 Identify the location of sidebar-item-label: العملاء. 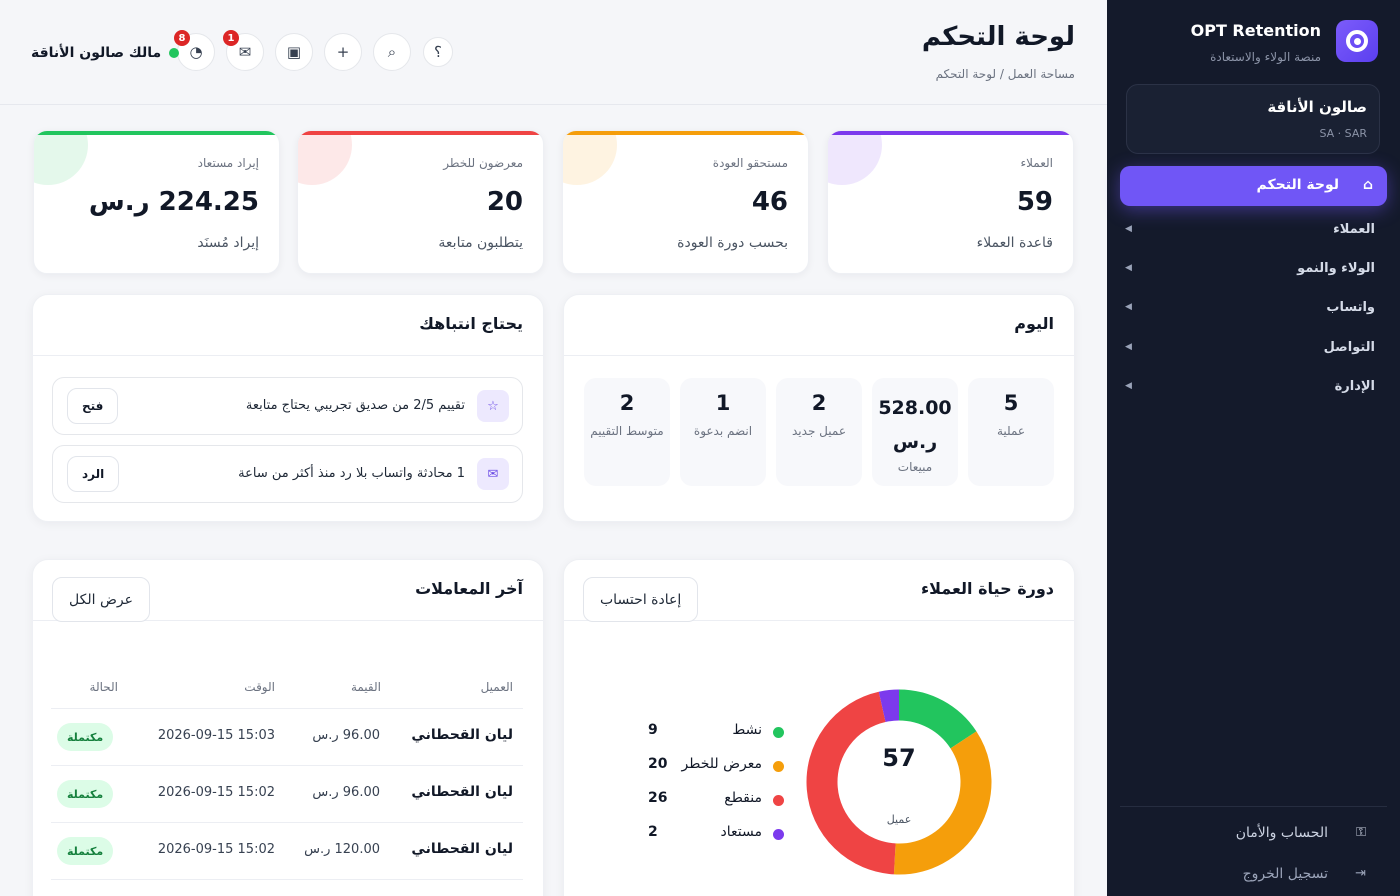
(1354, 229).